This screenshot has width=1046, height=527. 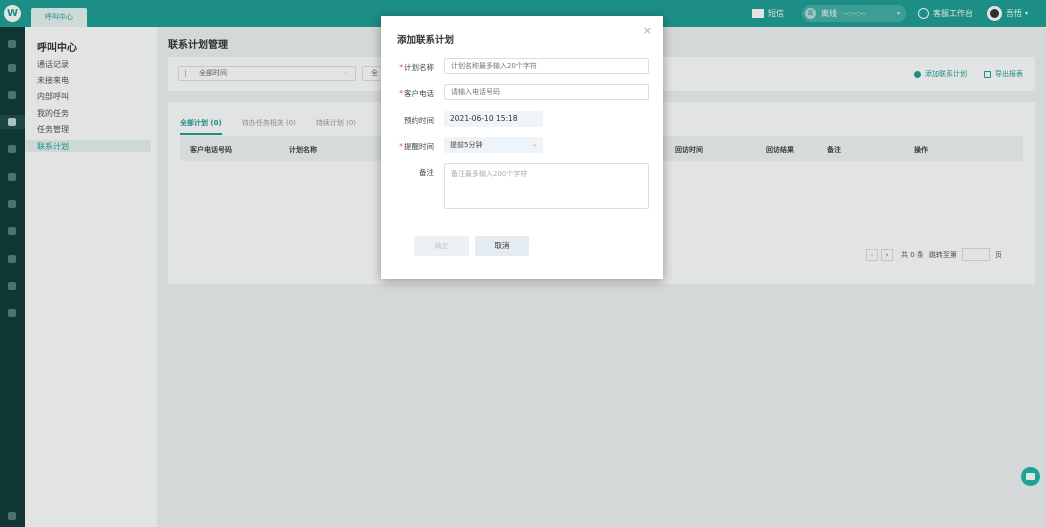 I want to click on confirm-button: 确定, so click(x=441, y=246).